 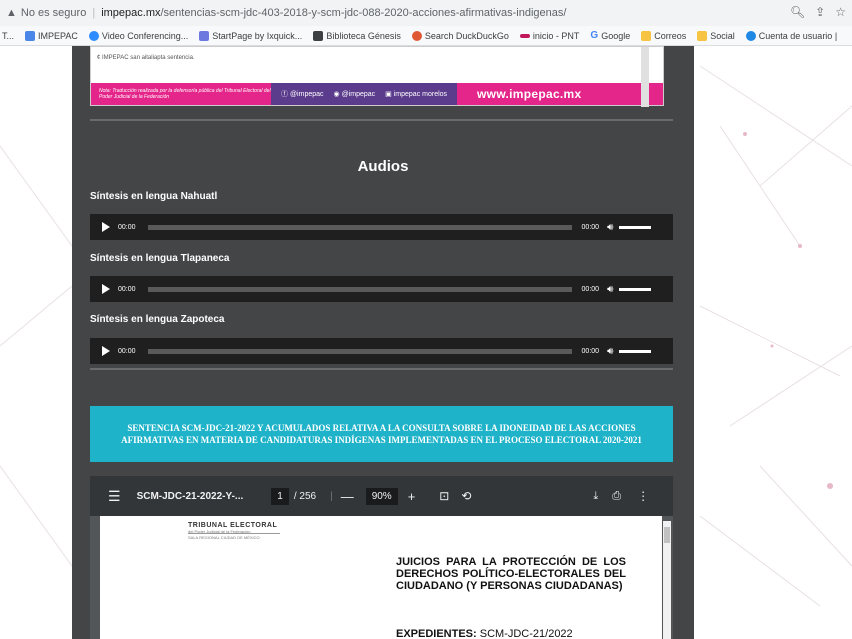 I want to click on page-number-input: 1, so click(x=280, y=496).